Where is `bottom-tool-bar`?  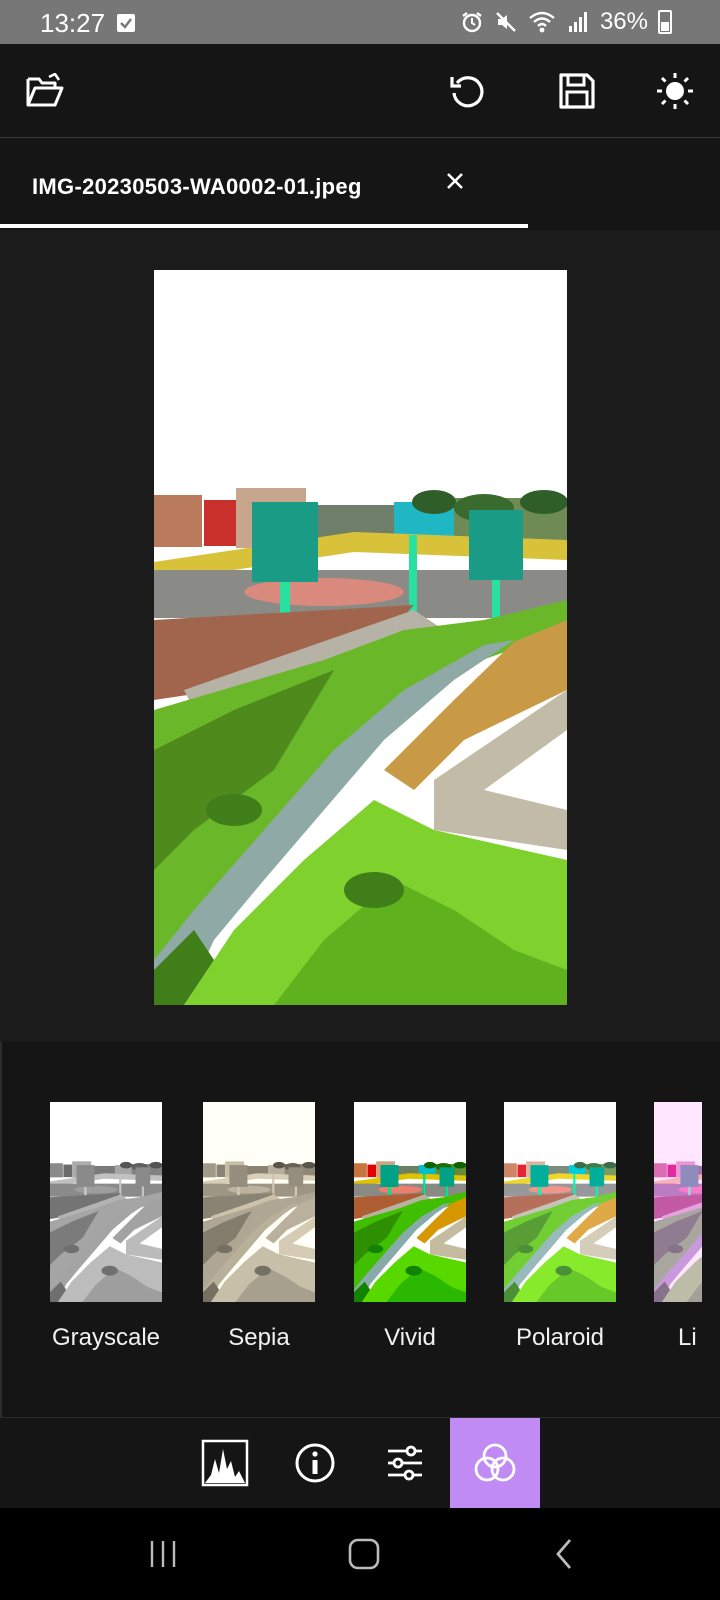
bottom-tool-bar is located at coordinates (360, 1463).